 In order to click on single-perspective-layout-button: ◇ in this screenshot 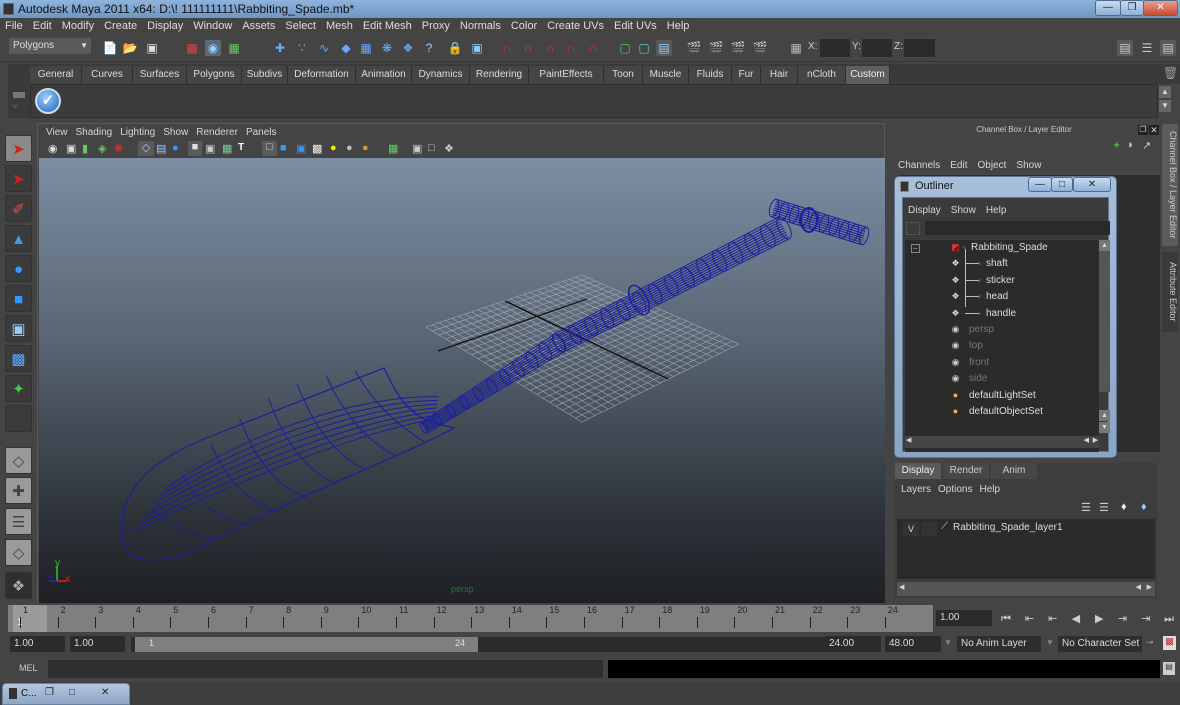, I will do `click(18, 460)`.